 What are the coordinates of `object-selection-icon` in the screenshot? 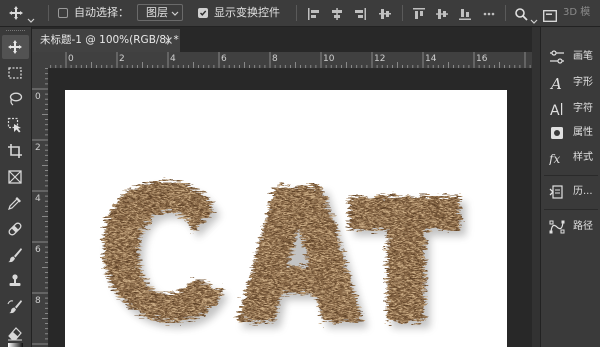 It's located at (14, 125).